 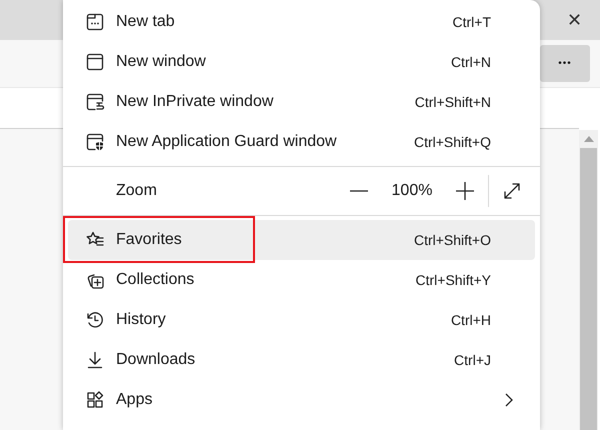 What do you see at coordinates (301, 62) in the screenshot?
I see `menu-item: New window Ctrl+N` at bounding box center [301, 62].